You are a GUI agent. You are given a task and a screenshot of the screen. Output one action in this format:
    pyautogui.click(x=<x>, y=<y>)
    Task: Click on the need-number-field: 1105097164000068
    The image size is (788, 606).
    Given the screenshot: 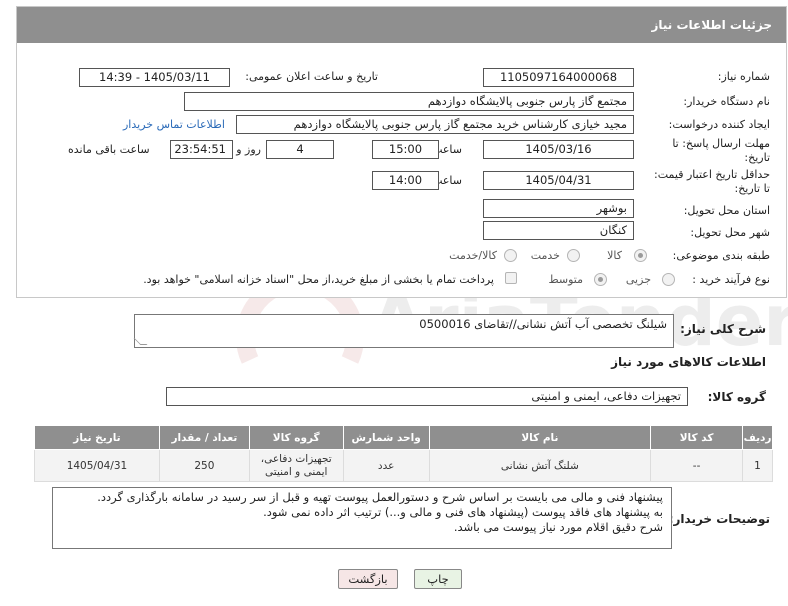 What is the action you would take?
    pyautogui.click(x=558, y=77)
    